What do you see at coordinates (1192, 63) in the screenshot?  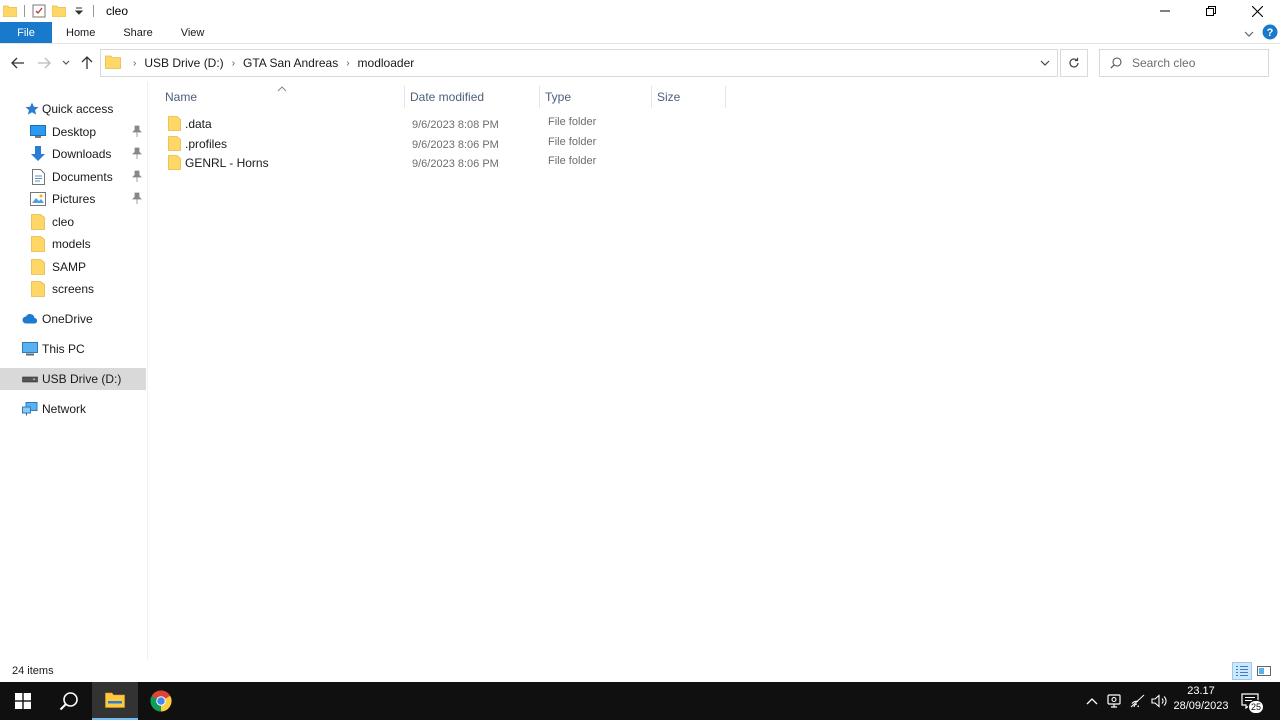 I see `search-input` at bounding box center [1192, 63].